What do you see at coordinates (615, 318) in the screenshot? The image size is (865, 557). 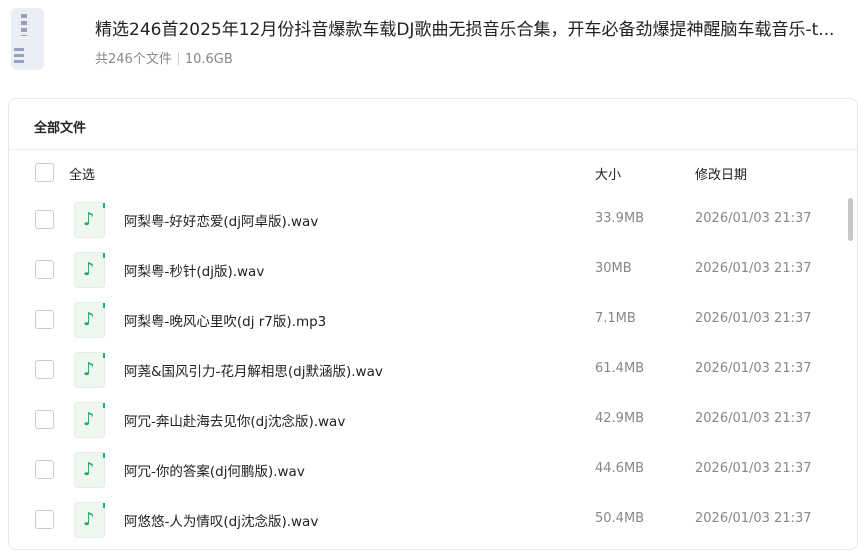 I see `file-size: 7.1MB` at bounding box center [615, 318].